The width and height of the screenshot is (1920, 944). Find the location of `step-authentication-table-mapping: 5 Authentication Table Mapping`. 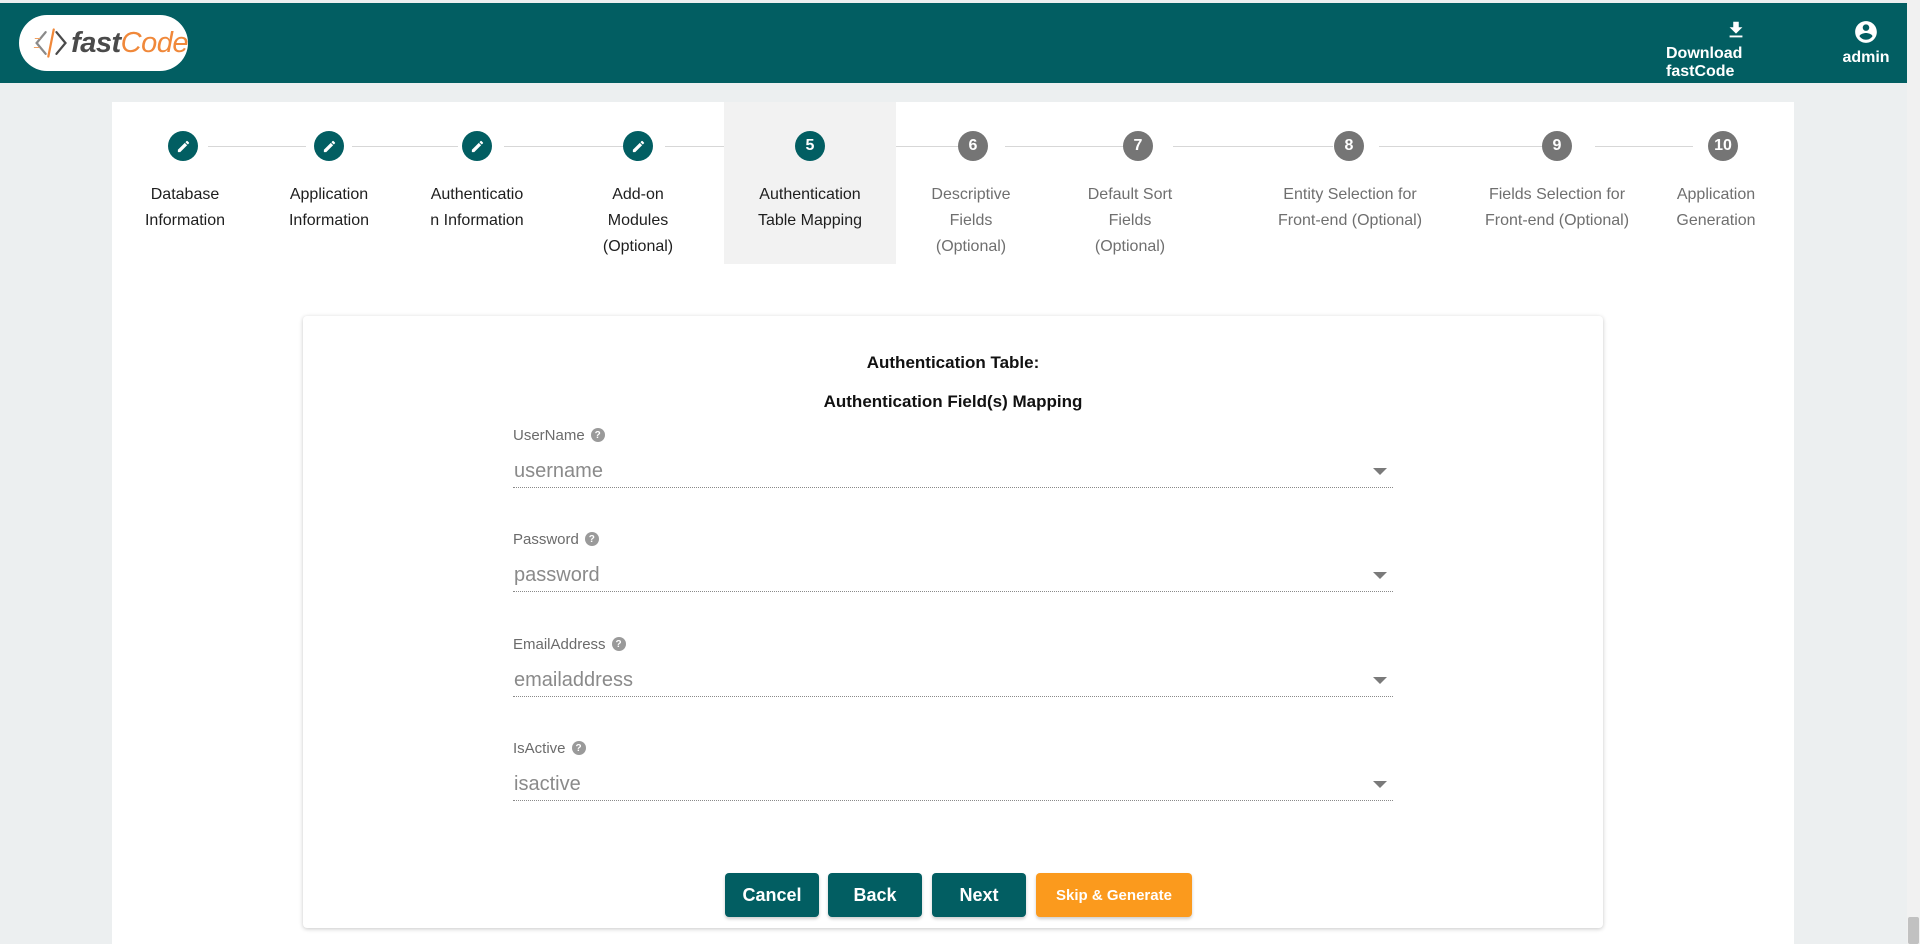

step-authentication-table-mapping: 5 Authentication Table Mapping is located at coordinates (810, 183).